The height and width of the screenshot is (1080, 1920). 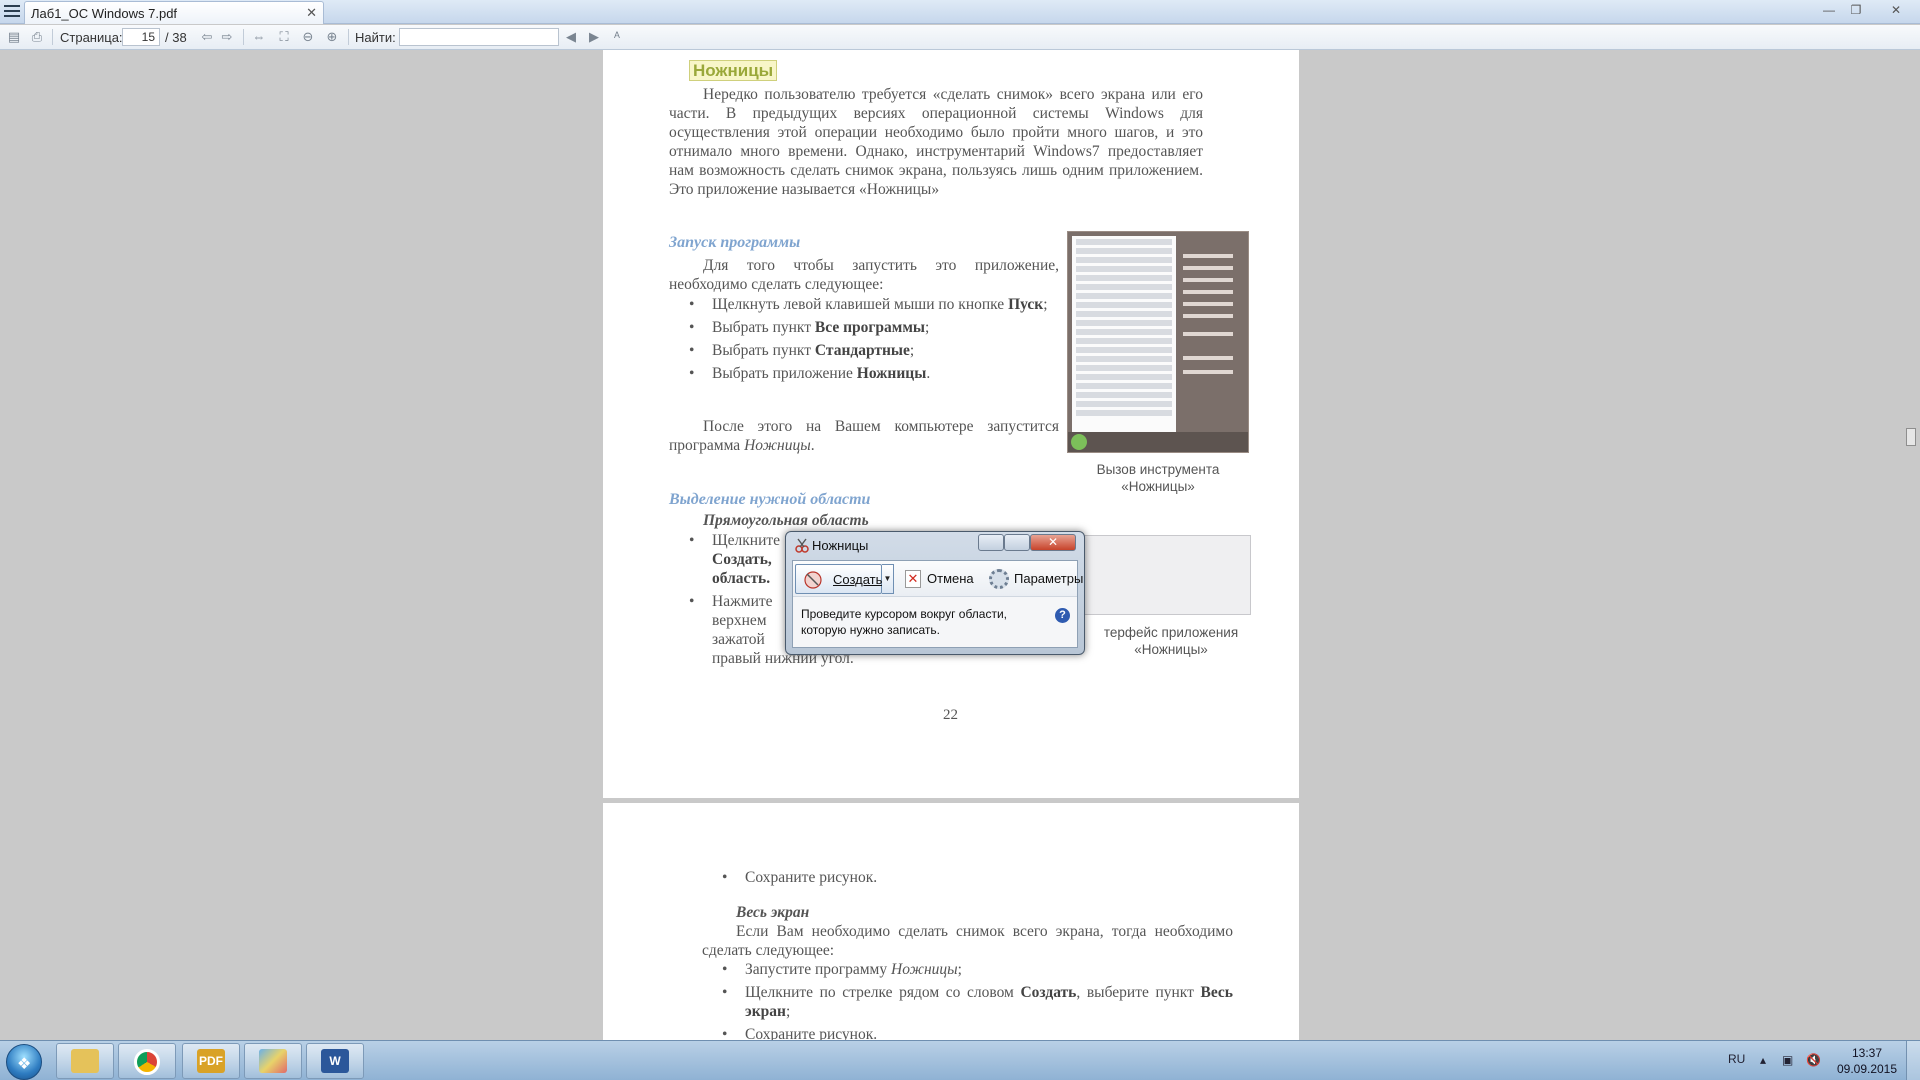 I want to click on taskbar: ❖ PDF W RU ▴ ▣ 🔇 13:37 09.09.2015, so click(x=960, y=1060).